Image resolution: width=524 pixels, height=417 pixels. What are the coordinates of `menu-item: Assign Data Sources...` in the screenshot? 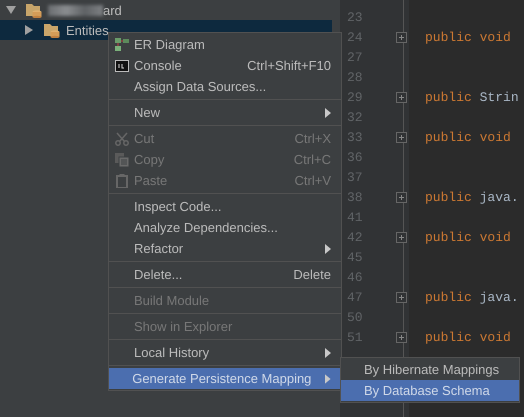 It's located at (225, 86).